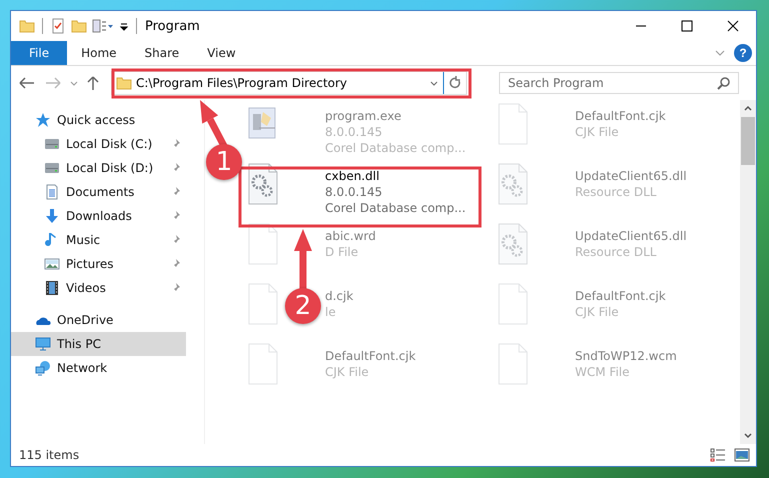 This screenshot has height=478, width=769. I want to click on sidebar-item: Documents, so click(98, 192).